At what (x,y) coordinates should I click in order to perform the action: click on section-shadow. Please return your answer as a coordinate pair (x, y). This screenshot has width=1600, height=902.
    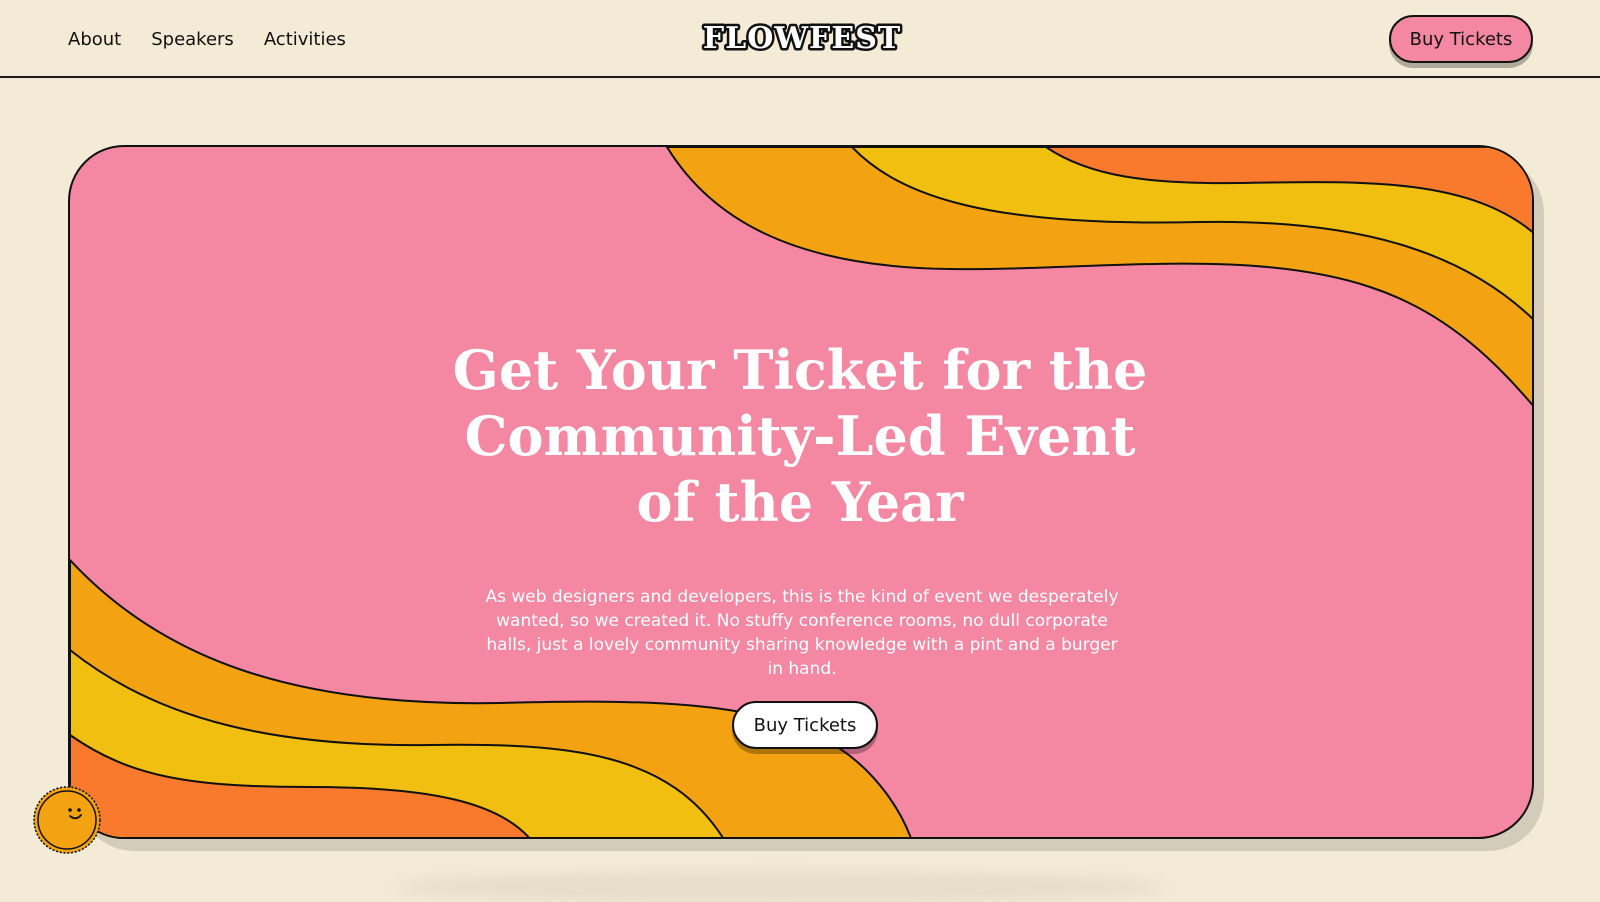
    Looking at the image, I should click on (780, 887).